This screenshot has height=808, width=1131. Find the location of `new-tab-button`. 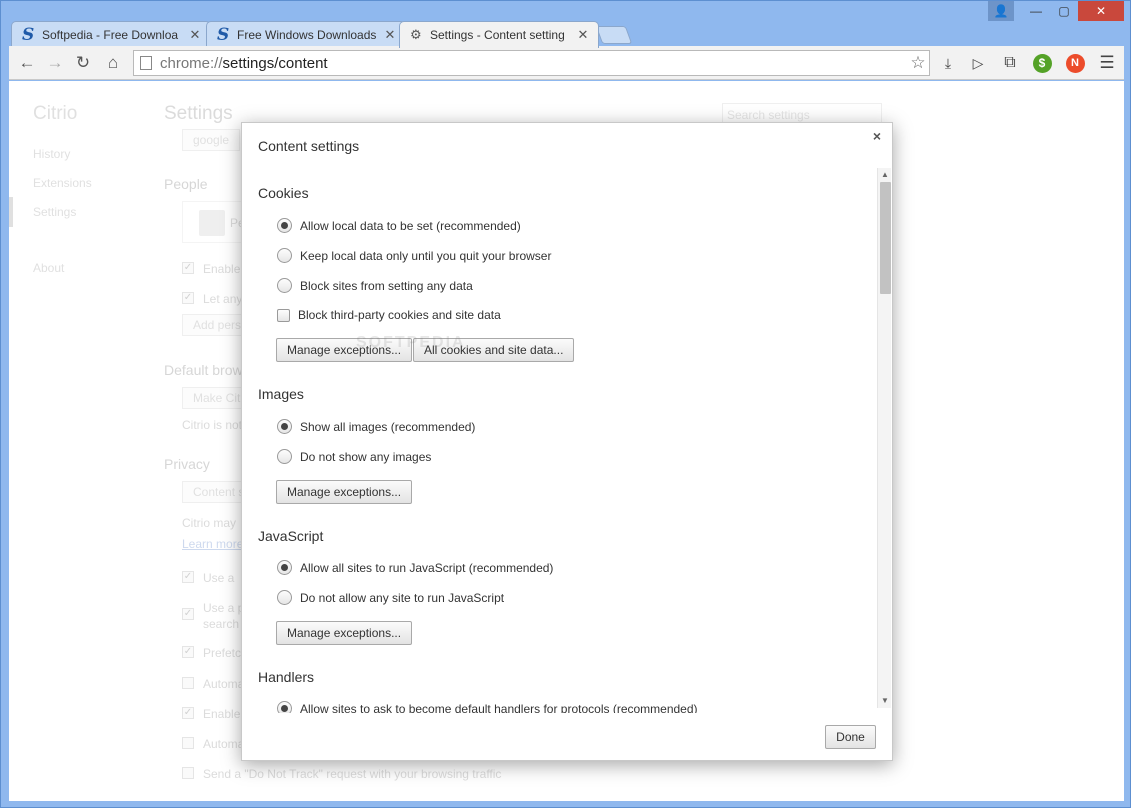

new-tab-button is located at coordinates (614, 35).